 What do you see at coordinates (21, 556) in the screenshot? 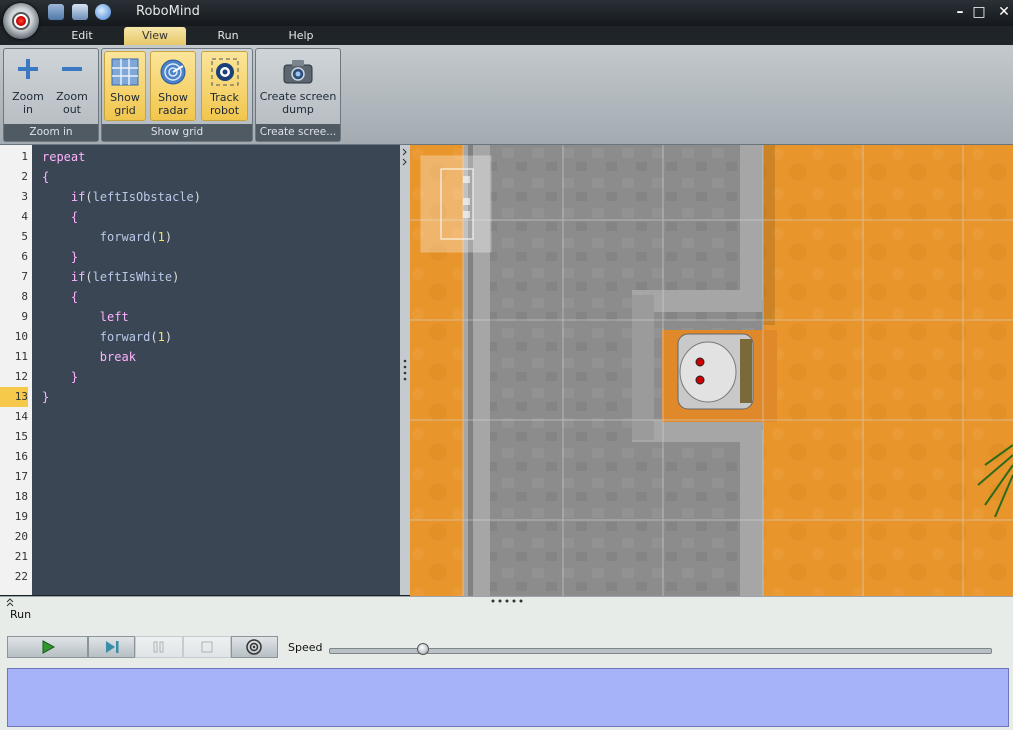
I see `line-number: 21` at bounding box center [21, 556].